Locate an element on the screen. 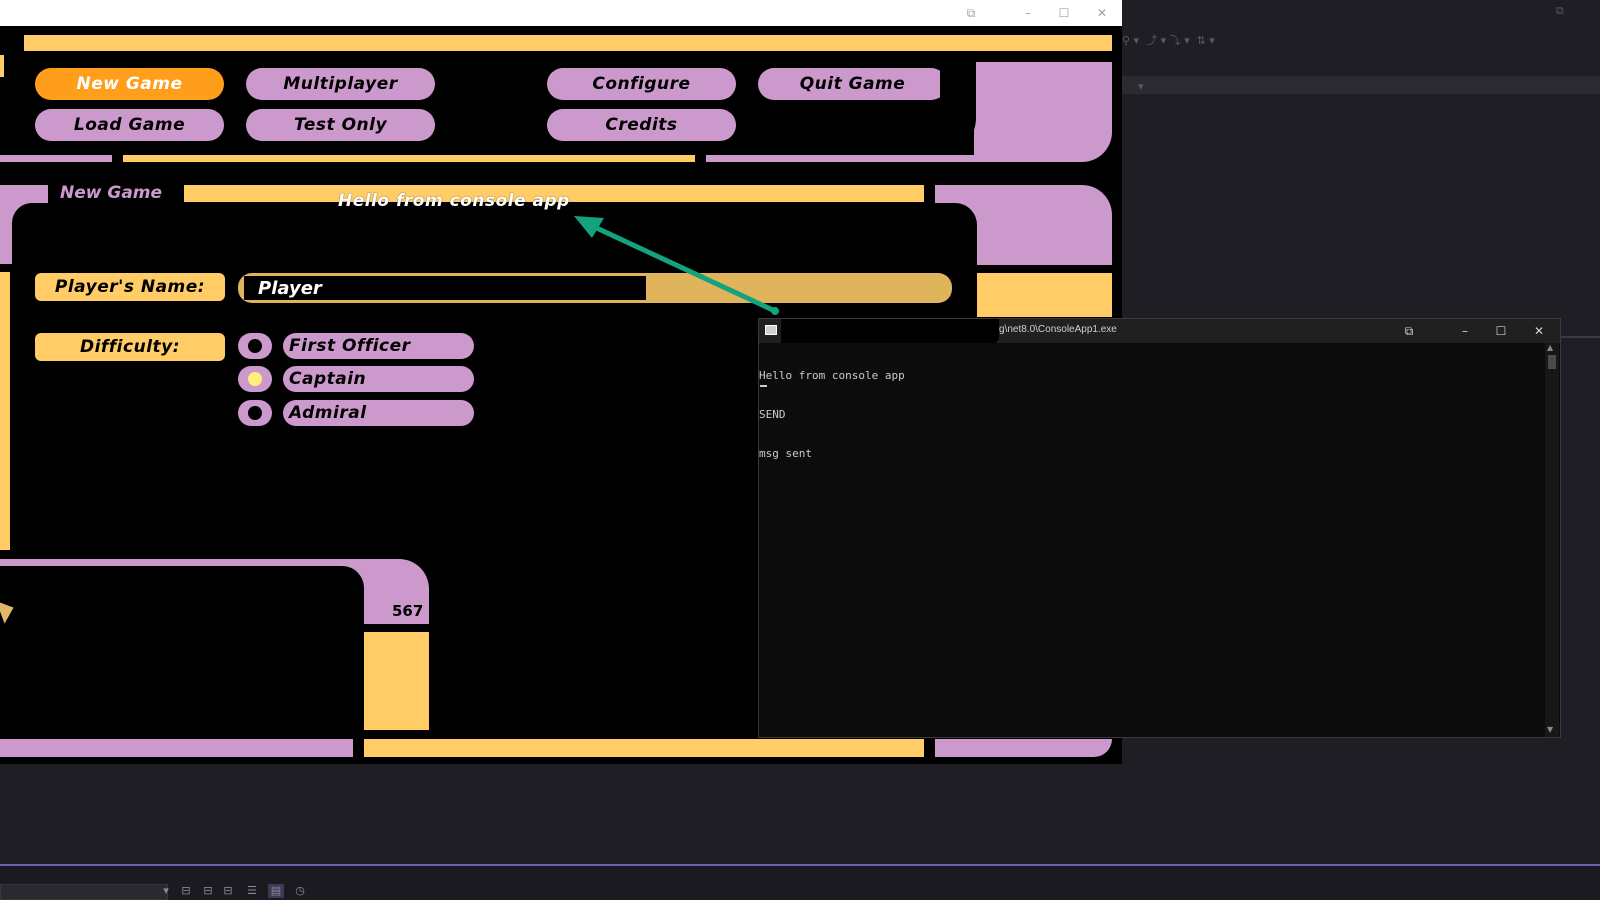  console-output: Hello from console app SEND msg sent is located at coordinates (1149, 414).